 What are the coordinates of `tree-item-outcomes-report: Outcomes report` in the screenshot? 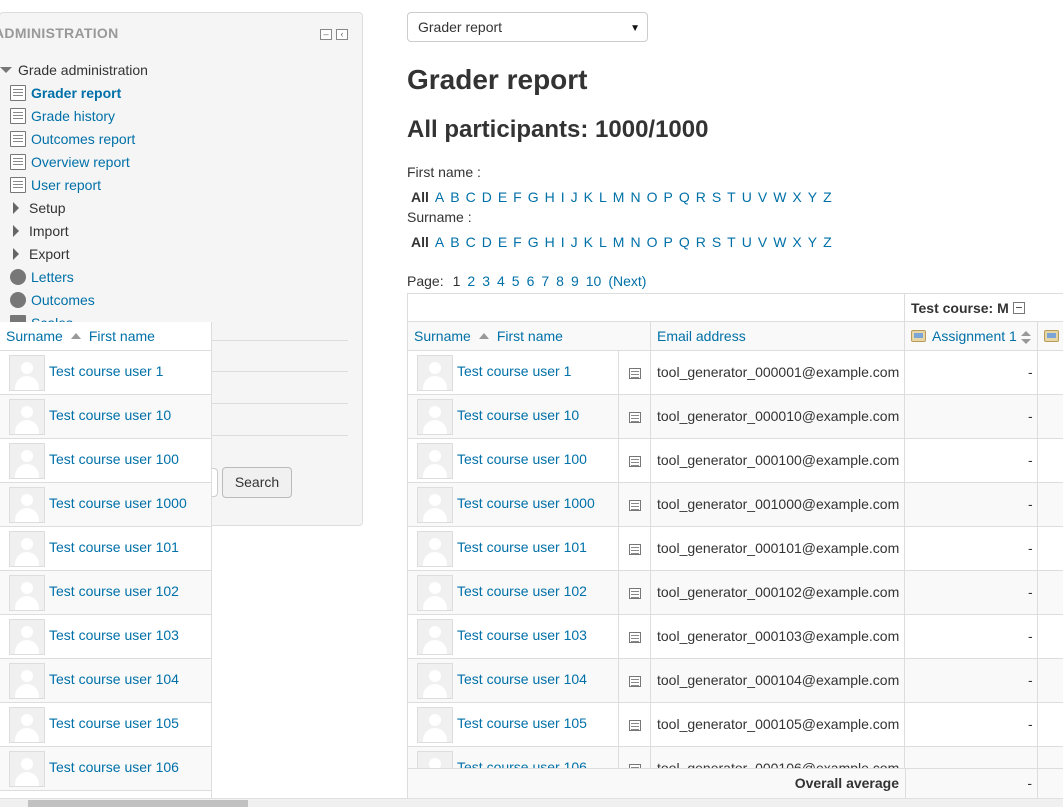 It's located at (72, 139).